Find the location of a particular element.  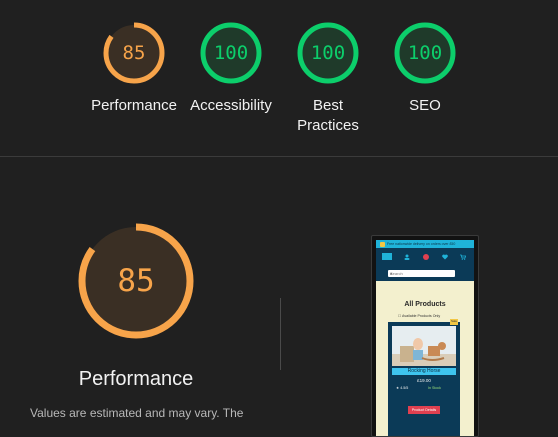

seo-score: 100 is located at coordinates (425, 53).